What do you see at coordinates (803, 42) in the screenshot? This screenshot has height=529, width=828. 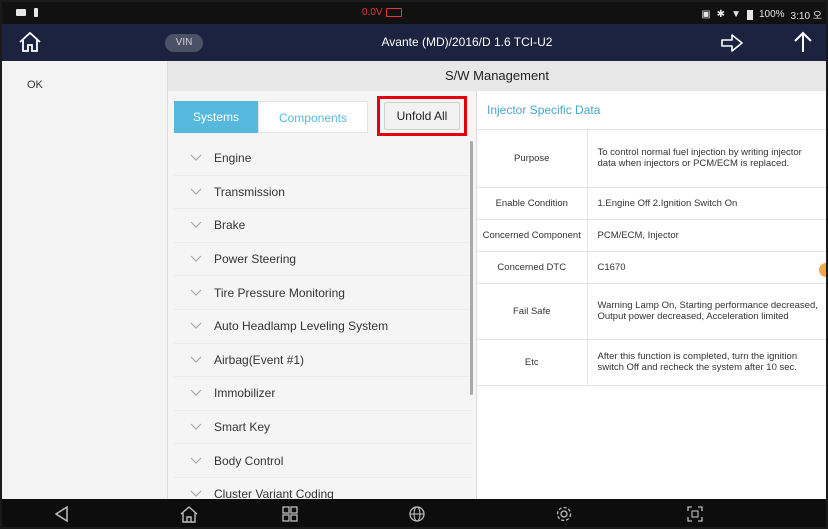 I see `arrow-up-icon` at bounding box center [803, 42].